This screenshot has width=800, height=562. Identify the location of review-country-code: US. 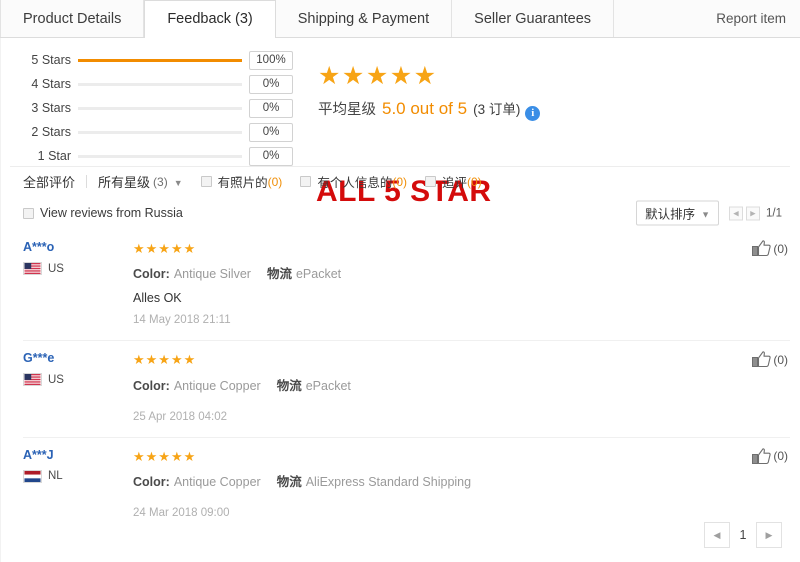
(56, 268).